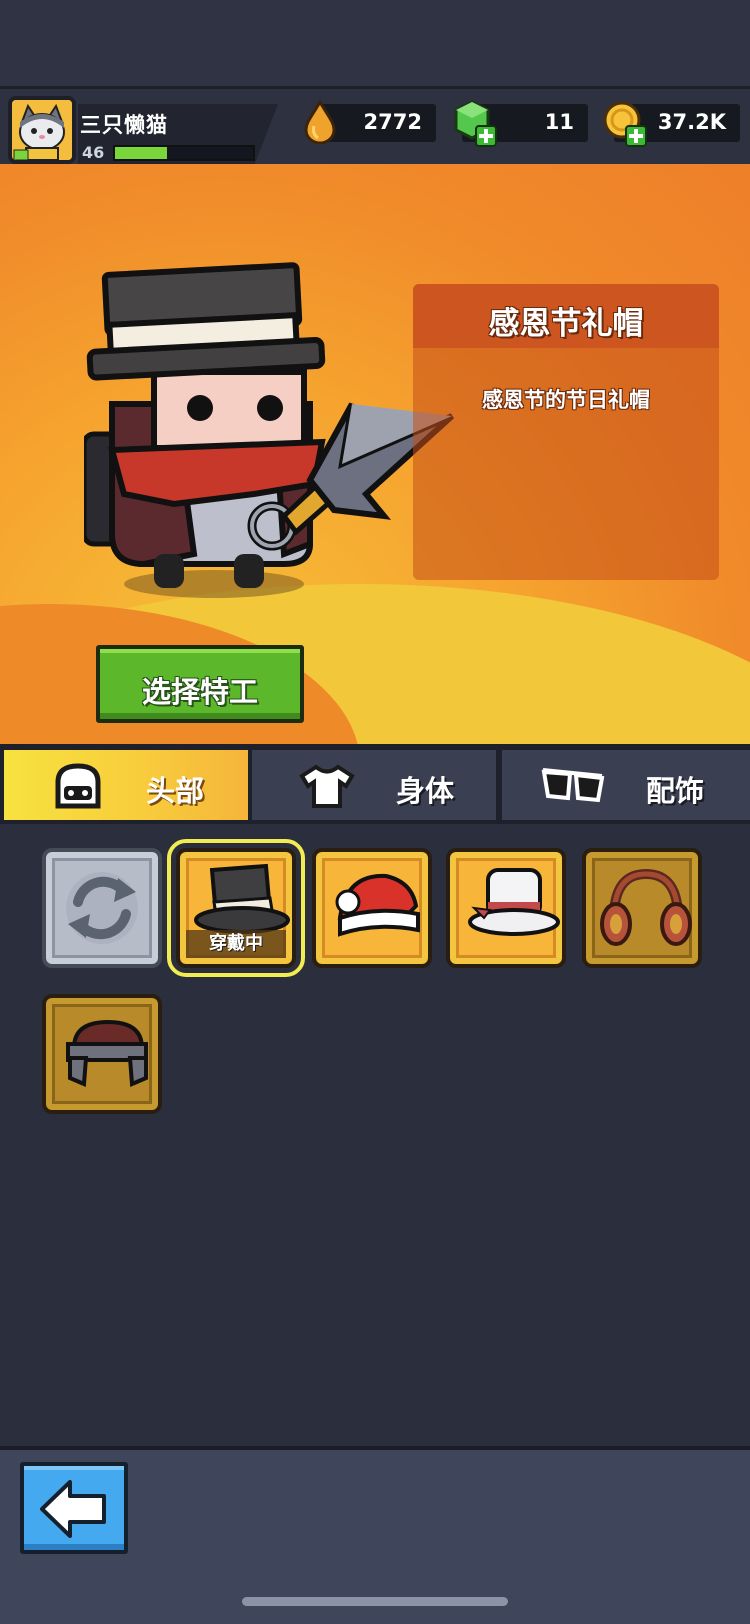 This screenshot has width=750, height=1624. Describe the element at coordinates (559, 122) in the screenshot. I see `currency-gem-value: 11` at that location.